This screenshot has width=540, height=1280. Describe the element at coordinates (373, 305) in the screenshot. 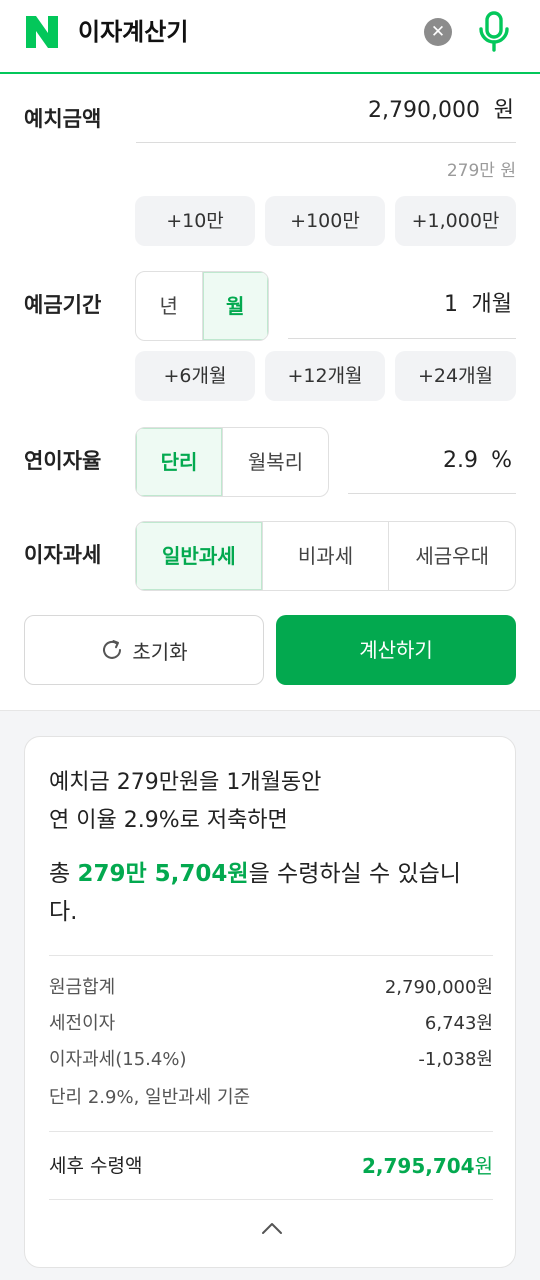

I see `period-input: 1` at that location.